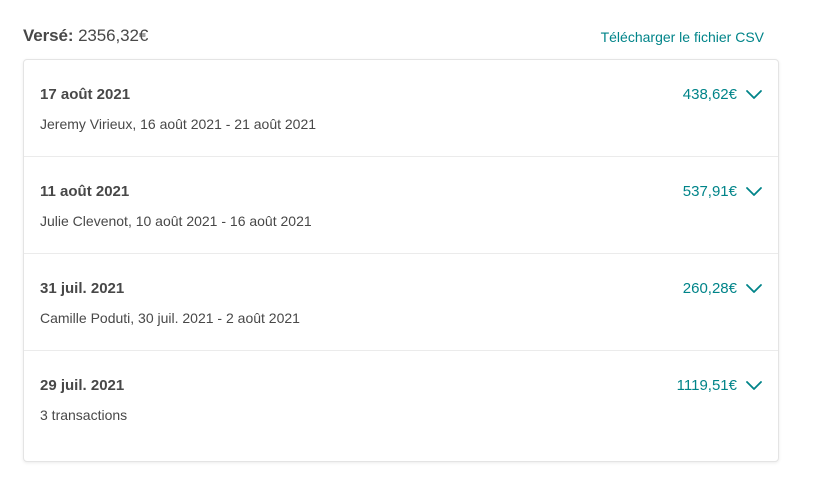 Image resolution: width=825 pixels, height=489 pixels. I want to click on payout-amount: 260,28€, so click(709, 288).